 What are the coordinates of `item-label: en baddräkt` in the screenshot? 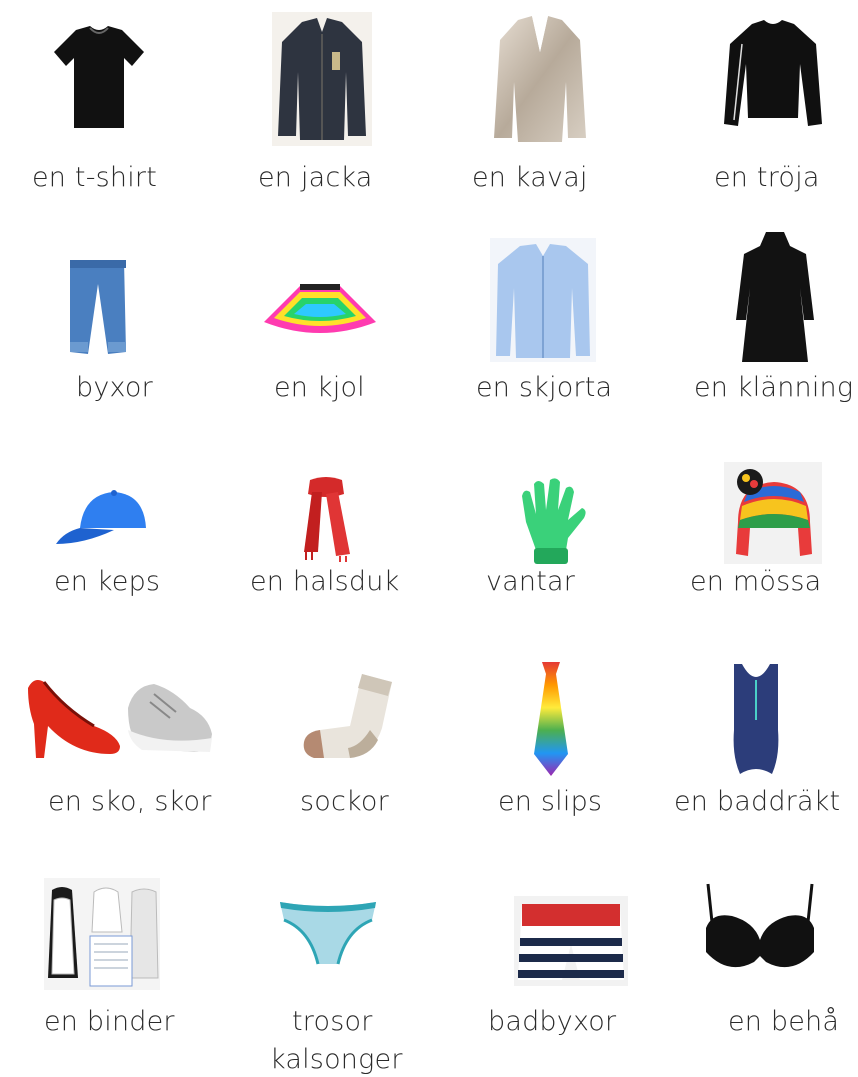 It's located at (757, 801).